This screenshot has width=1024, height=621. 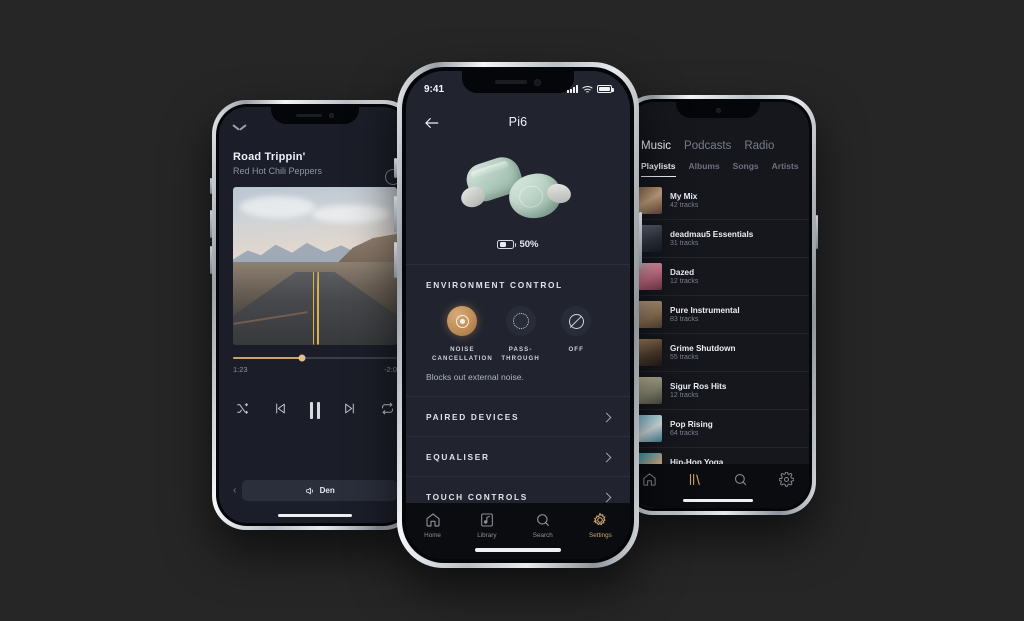 I want to click on off-icon, so click(x=576, y=321).